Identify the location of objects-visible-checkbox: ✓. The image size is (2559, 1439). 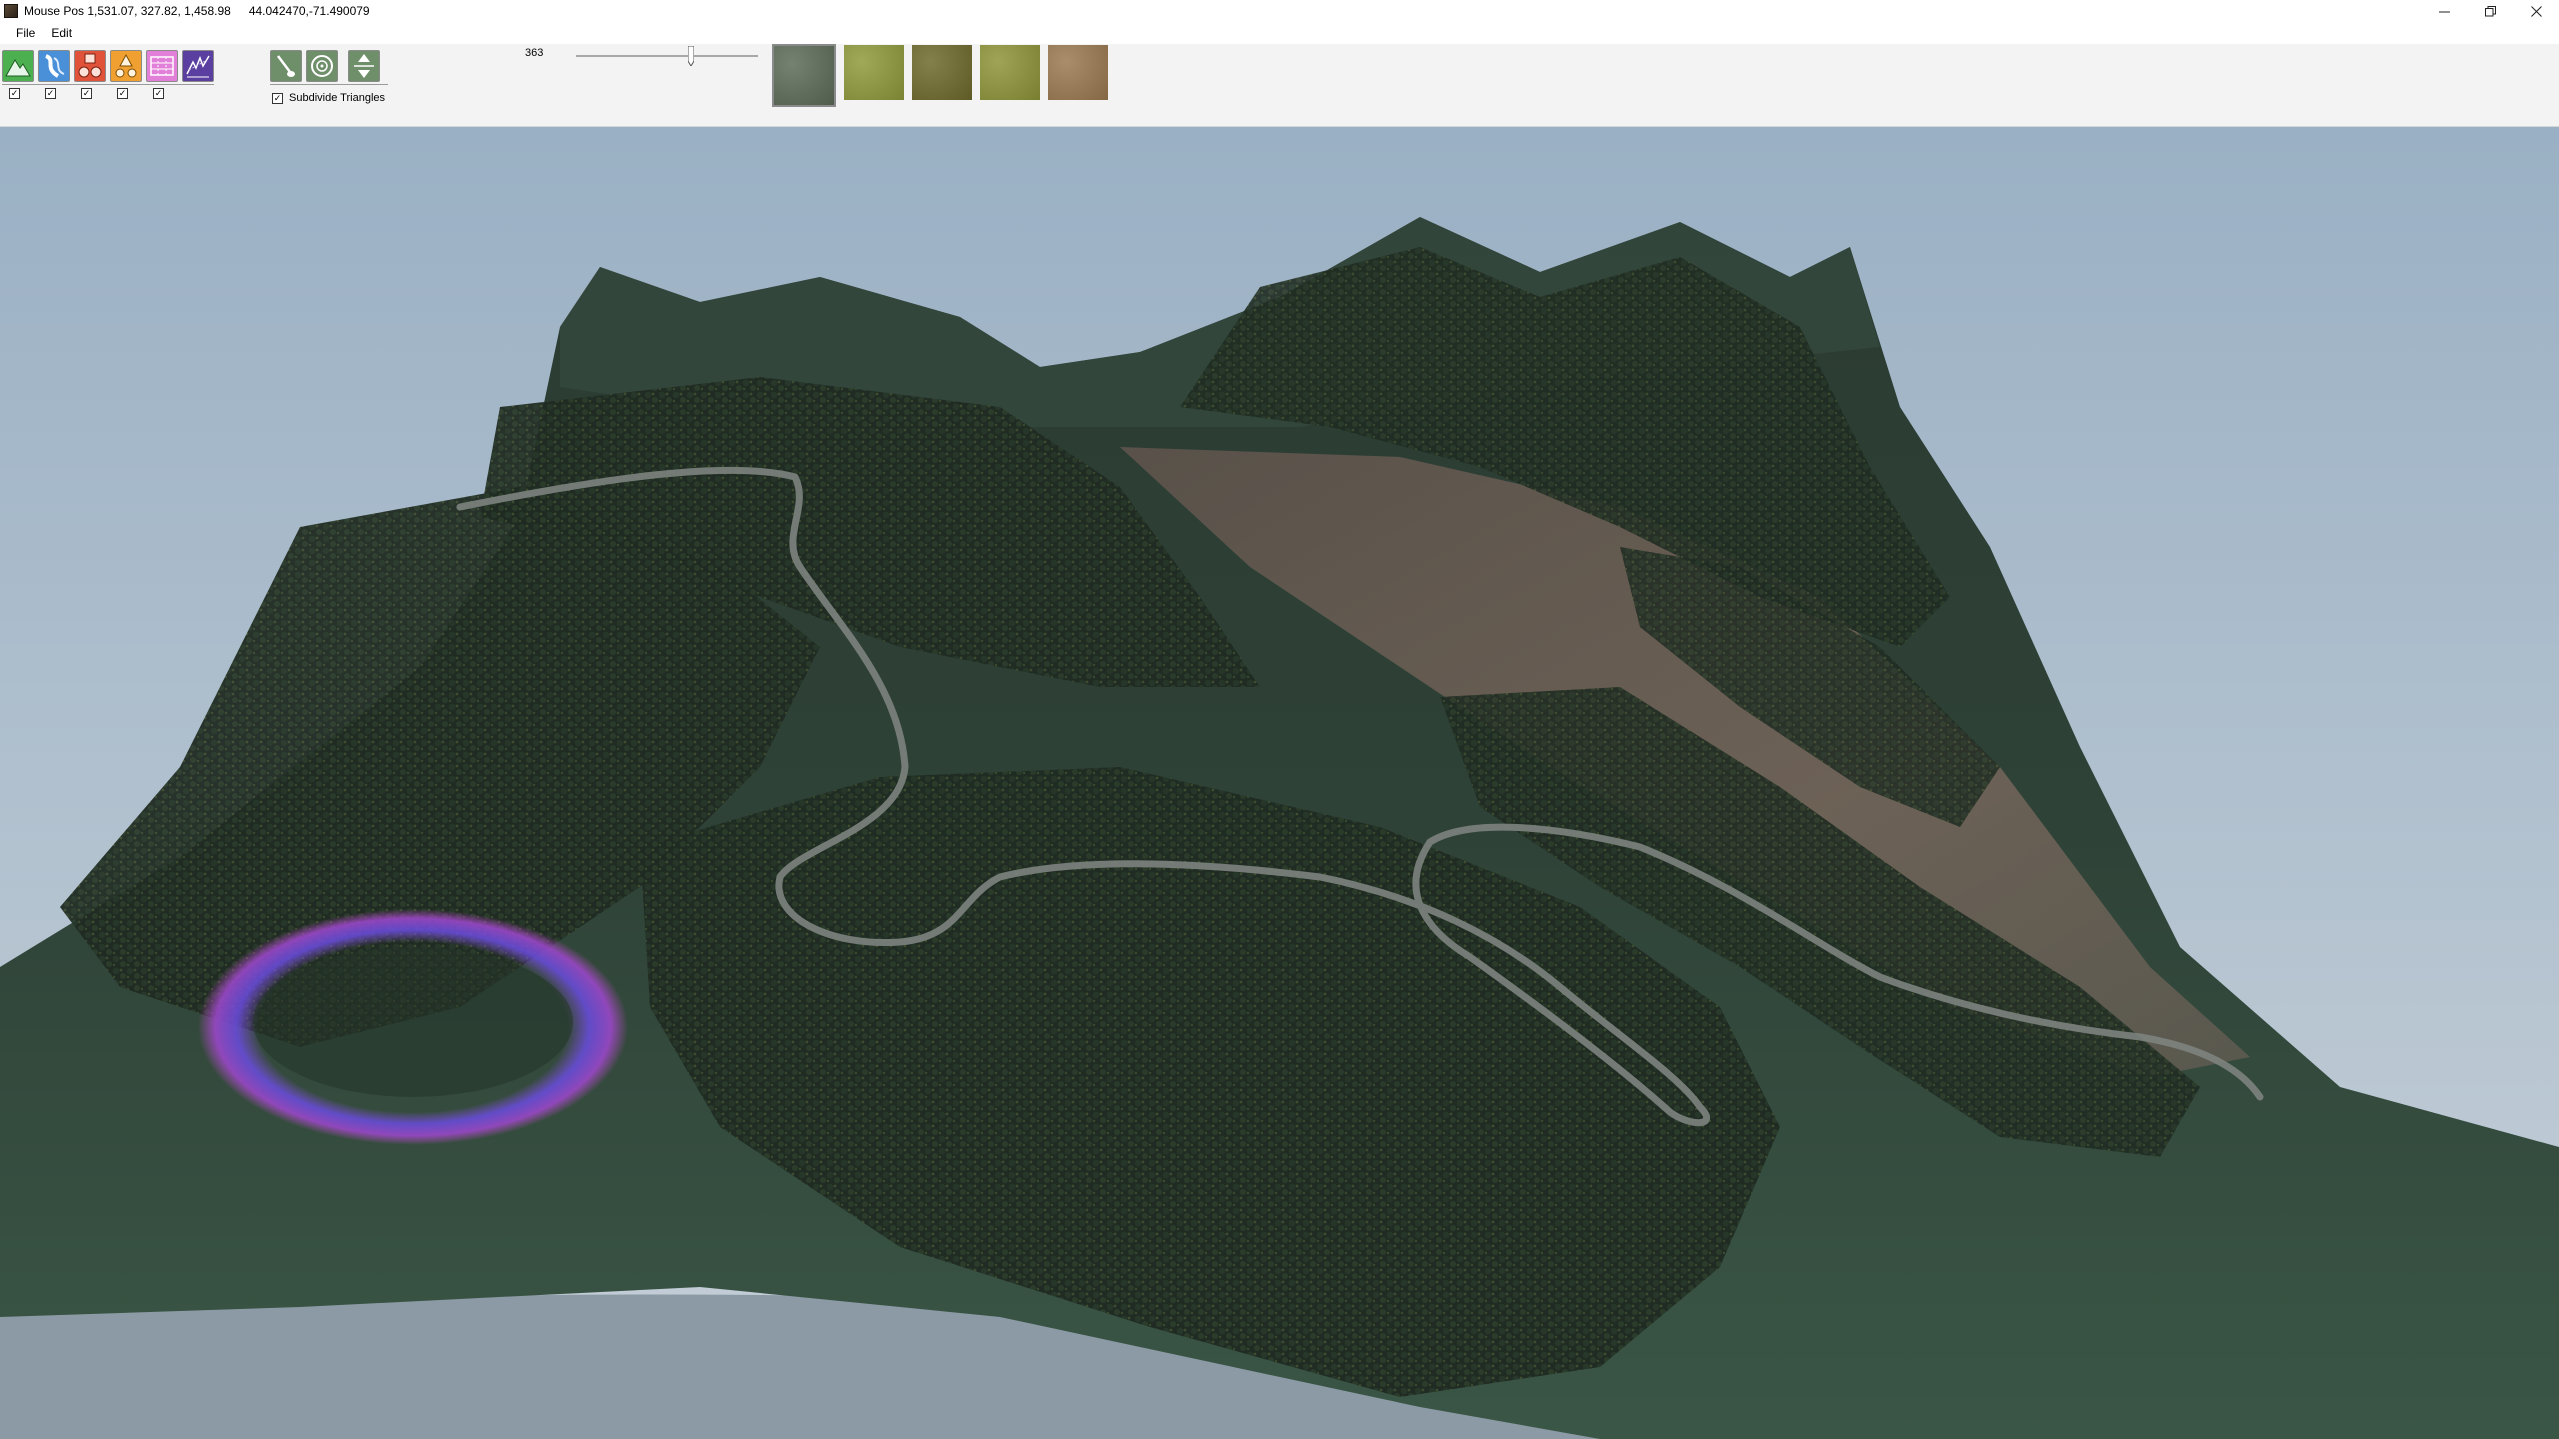
(86, 93).